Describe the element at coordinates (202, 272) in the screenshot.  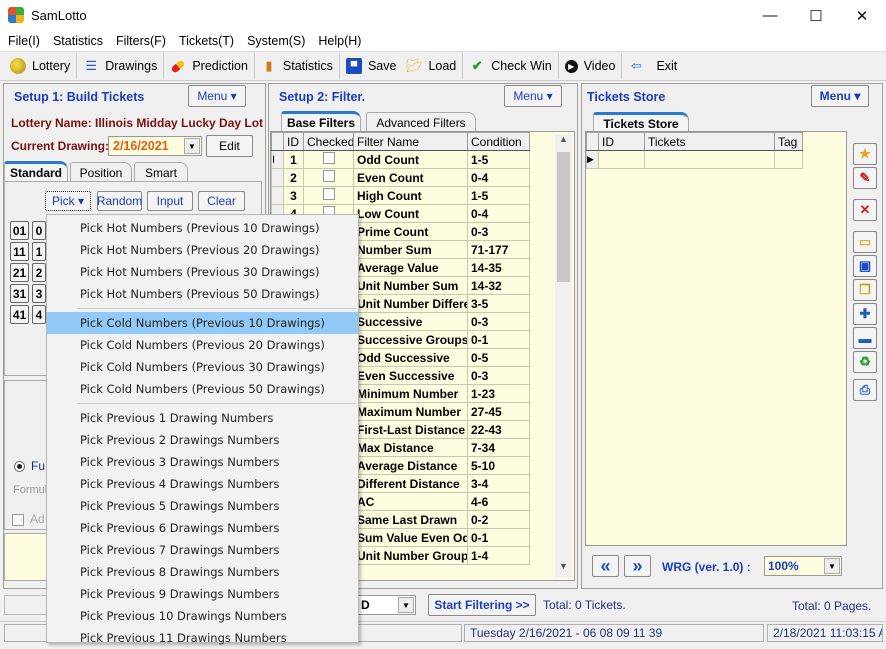
I see `pick-menu-item: Pick Hot Numbers (Previous 30 Drawings)` at that location.